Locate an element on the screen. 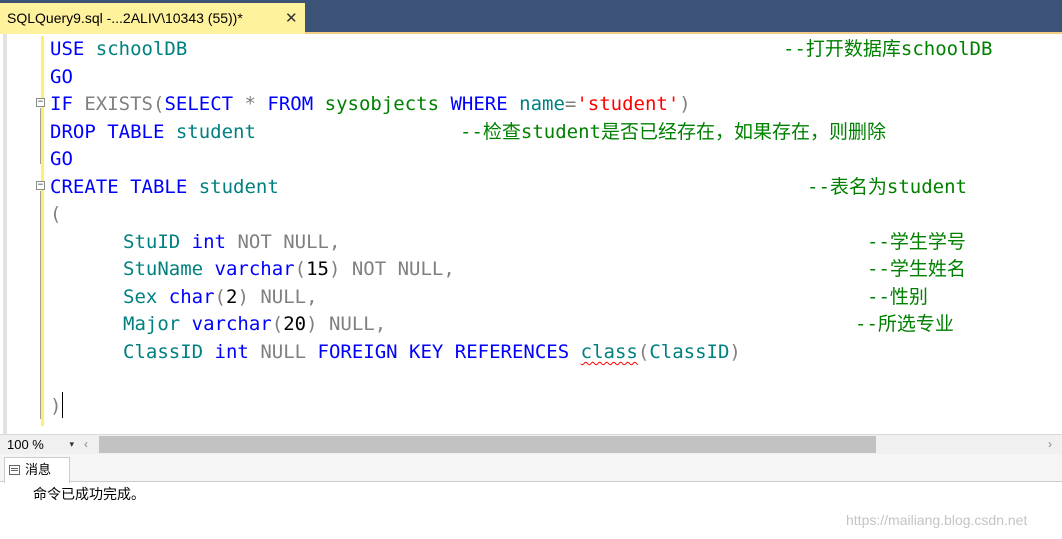 This screenshot has height=539, width=1062. chevron-down-icon: ▾ is located at coordinates (71, 444).